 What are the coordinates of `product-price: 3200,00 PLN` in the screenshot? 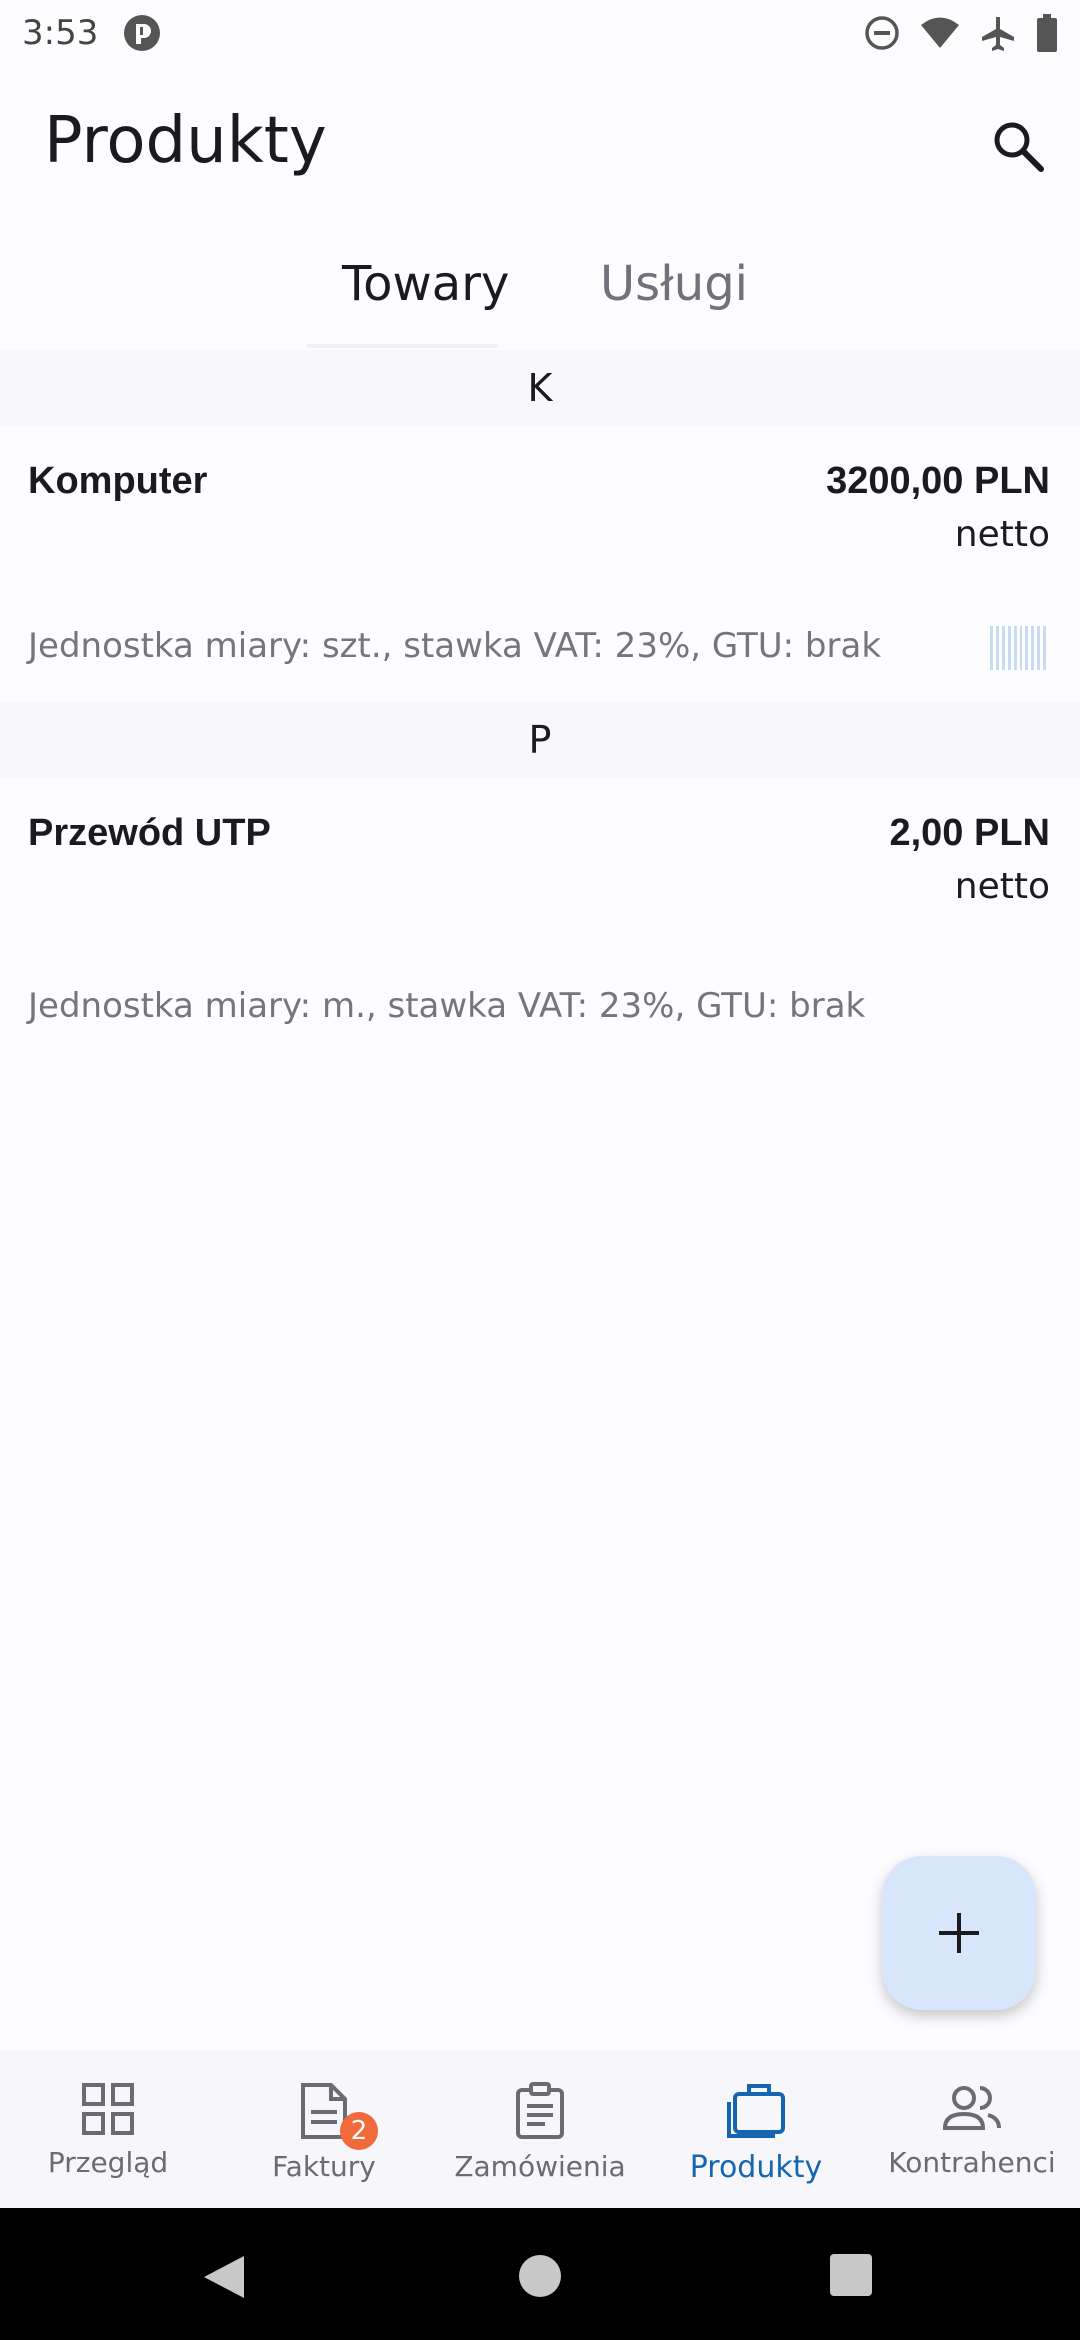 It's located at (938, 481).